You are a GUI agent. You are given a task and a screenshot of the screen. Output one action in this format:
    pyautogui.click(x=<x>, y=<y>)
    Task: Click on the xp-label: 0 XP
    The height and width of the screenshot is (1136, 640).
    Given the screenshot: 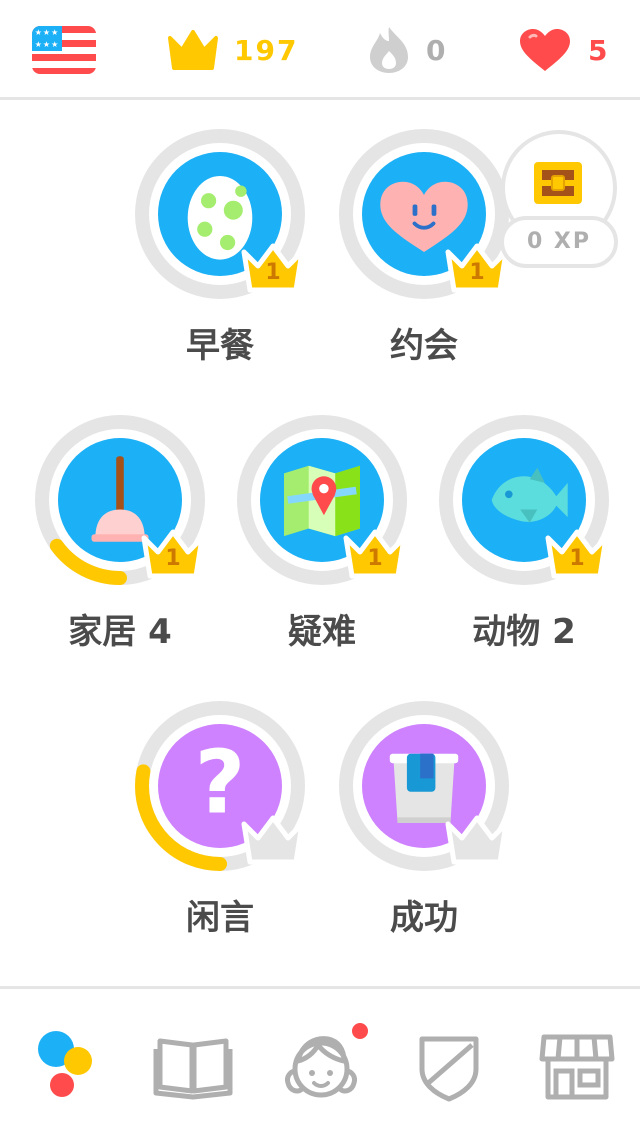 What is the action you would take?
    pyautogui.click(x=559, y=242)
    